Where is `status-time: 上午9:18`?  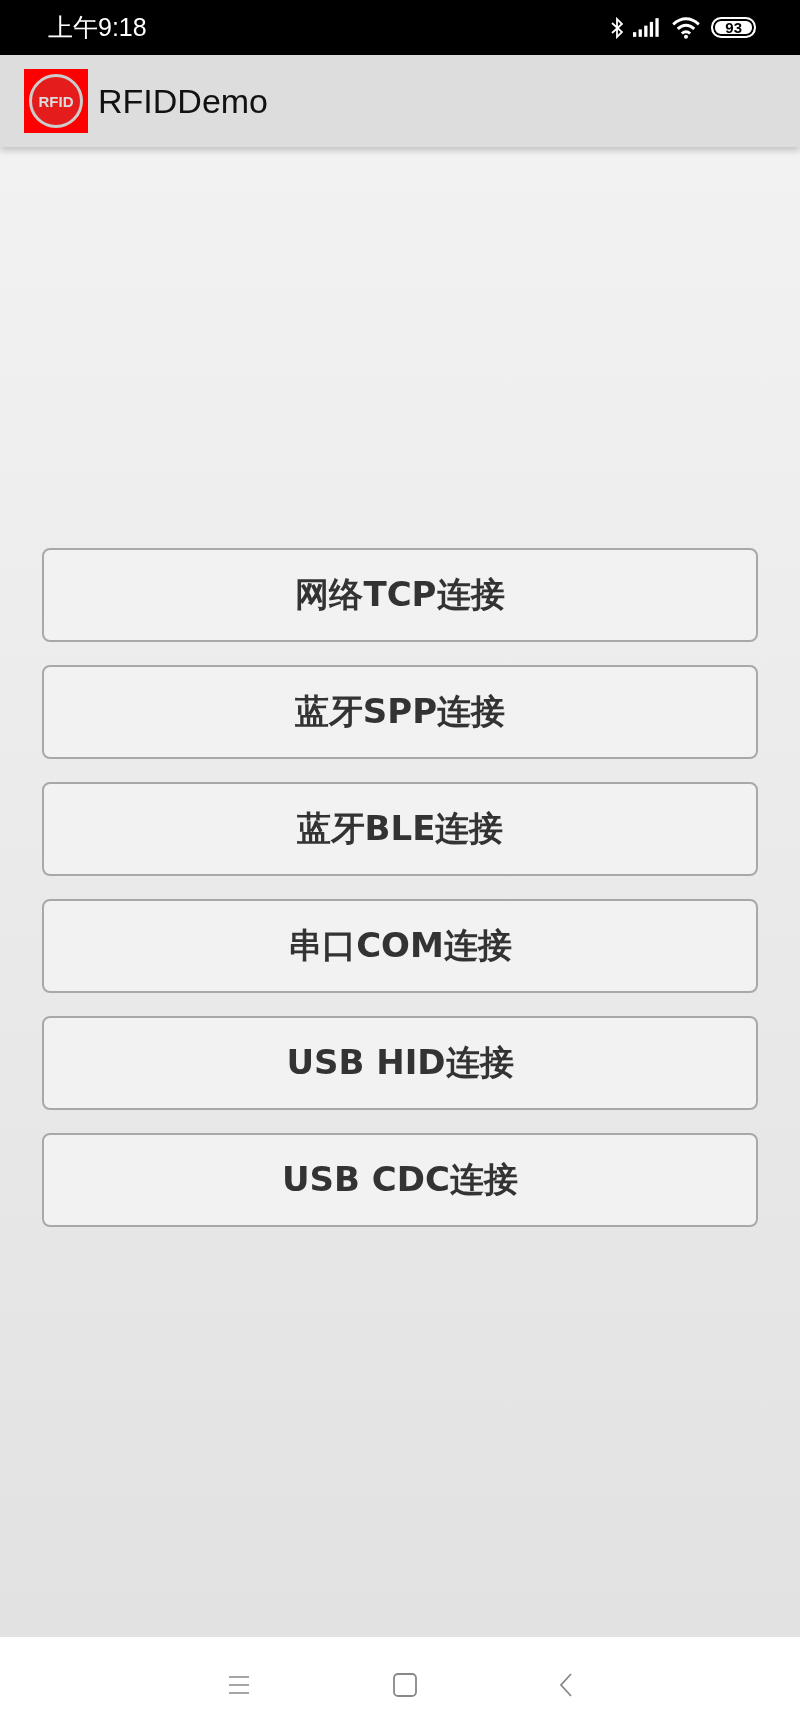
status-time: 上午9:18 is located at coordinates (97, 27).